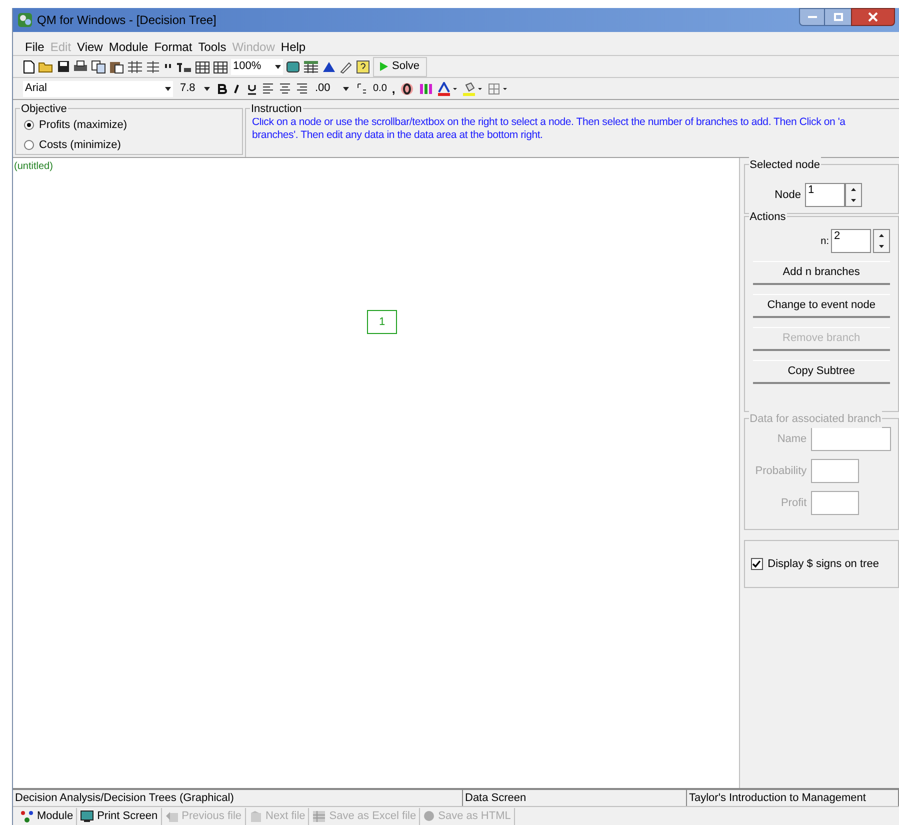 The image size is (899, 825). Describe the element at coordinates (33, 167) in the screenshot. I see `canvas-title: (untitled)` at that location.